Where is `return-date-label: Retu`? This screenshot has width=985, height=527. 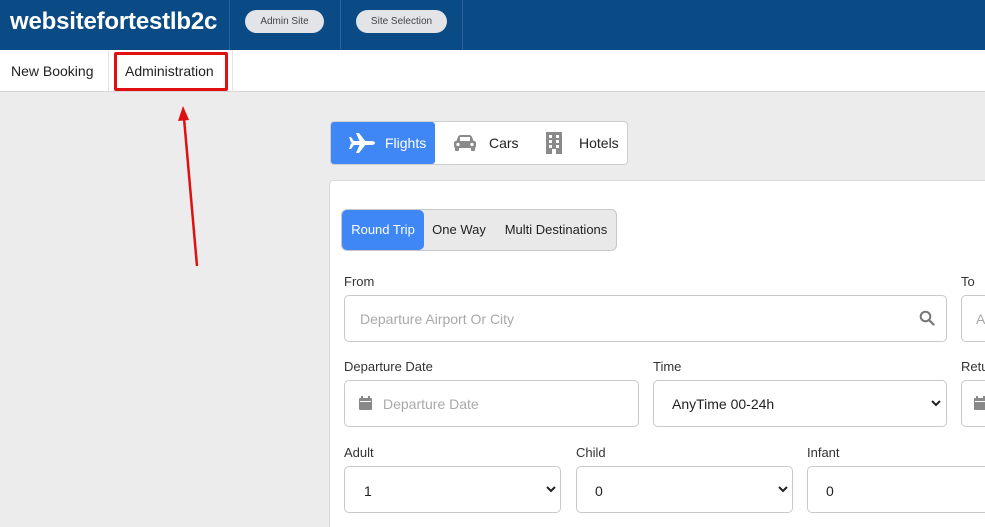
return-date-label: Retu is located at coordinates (973, 366).